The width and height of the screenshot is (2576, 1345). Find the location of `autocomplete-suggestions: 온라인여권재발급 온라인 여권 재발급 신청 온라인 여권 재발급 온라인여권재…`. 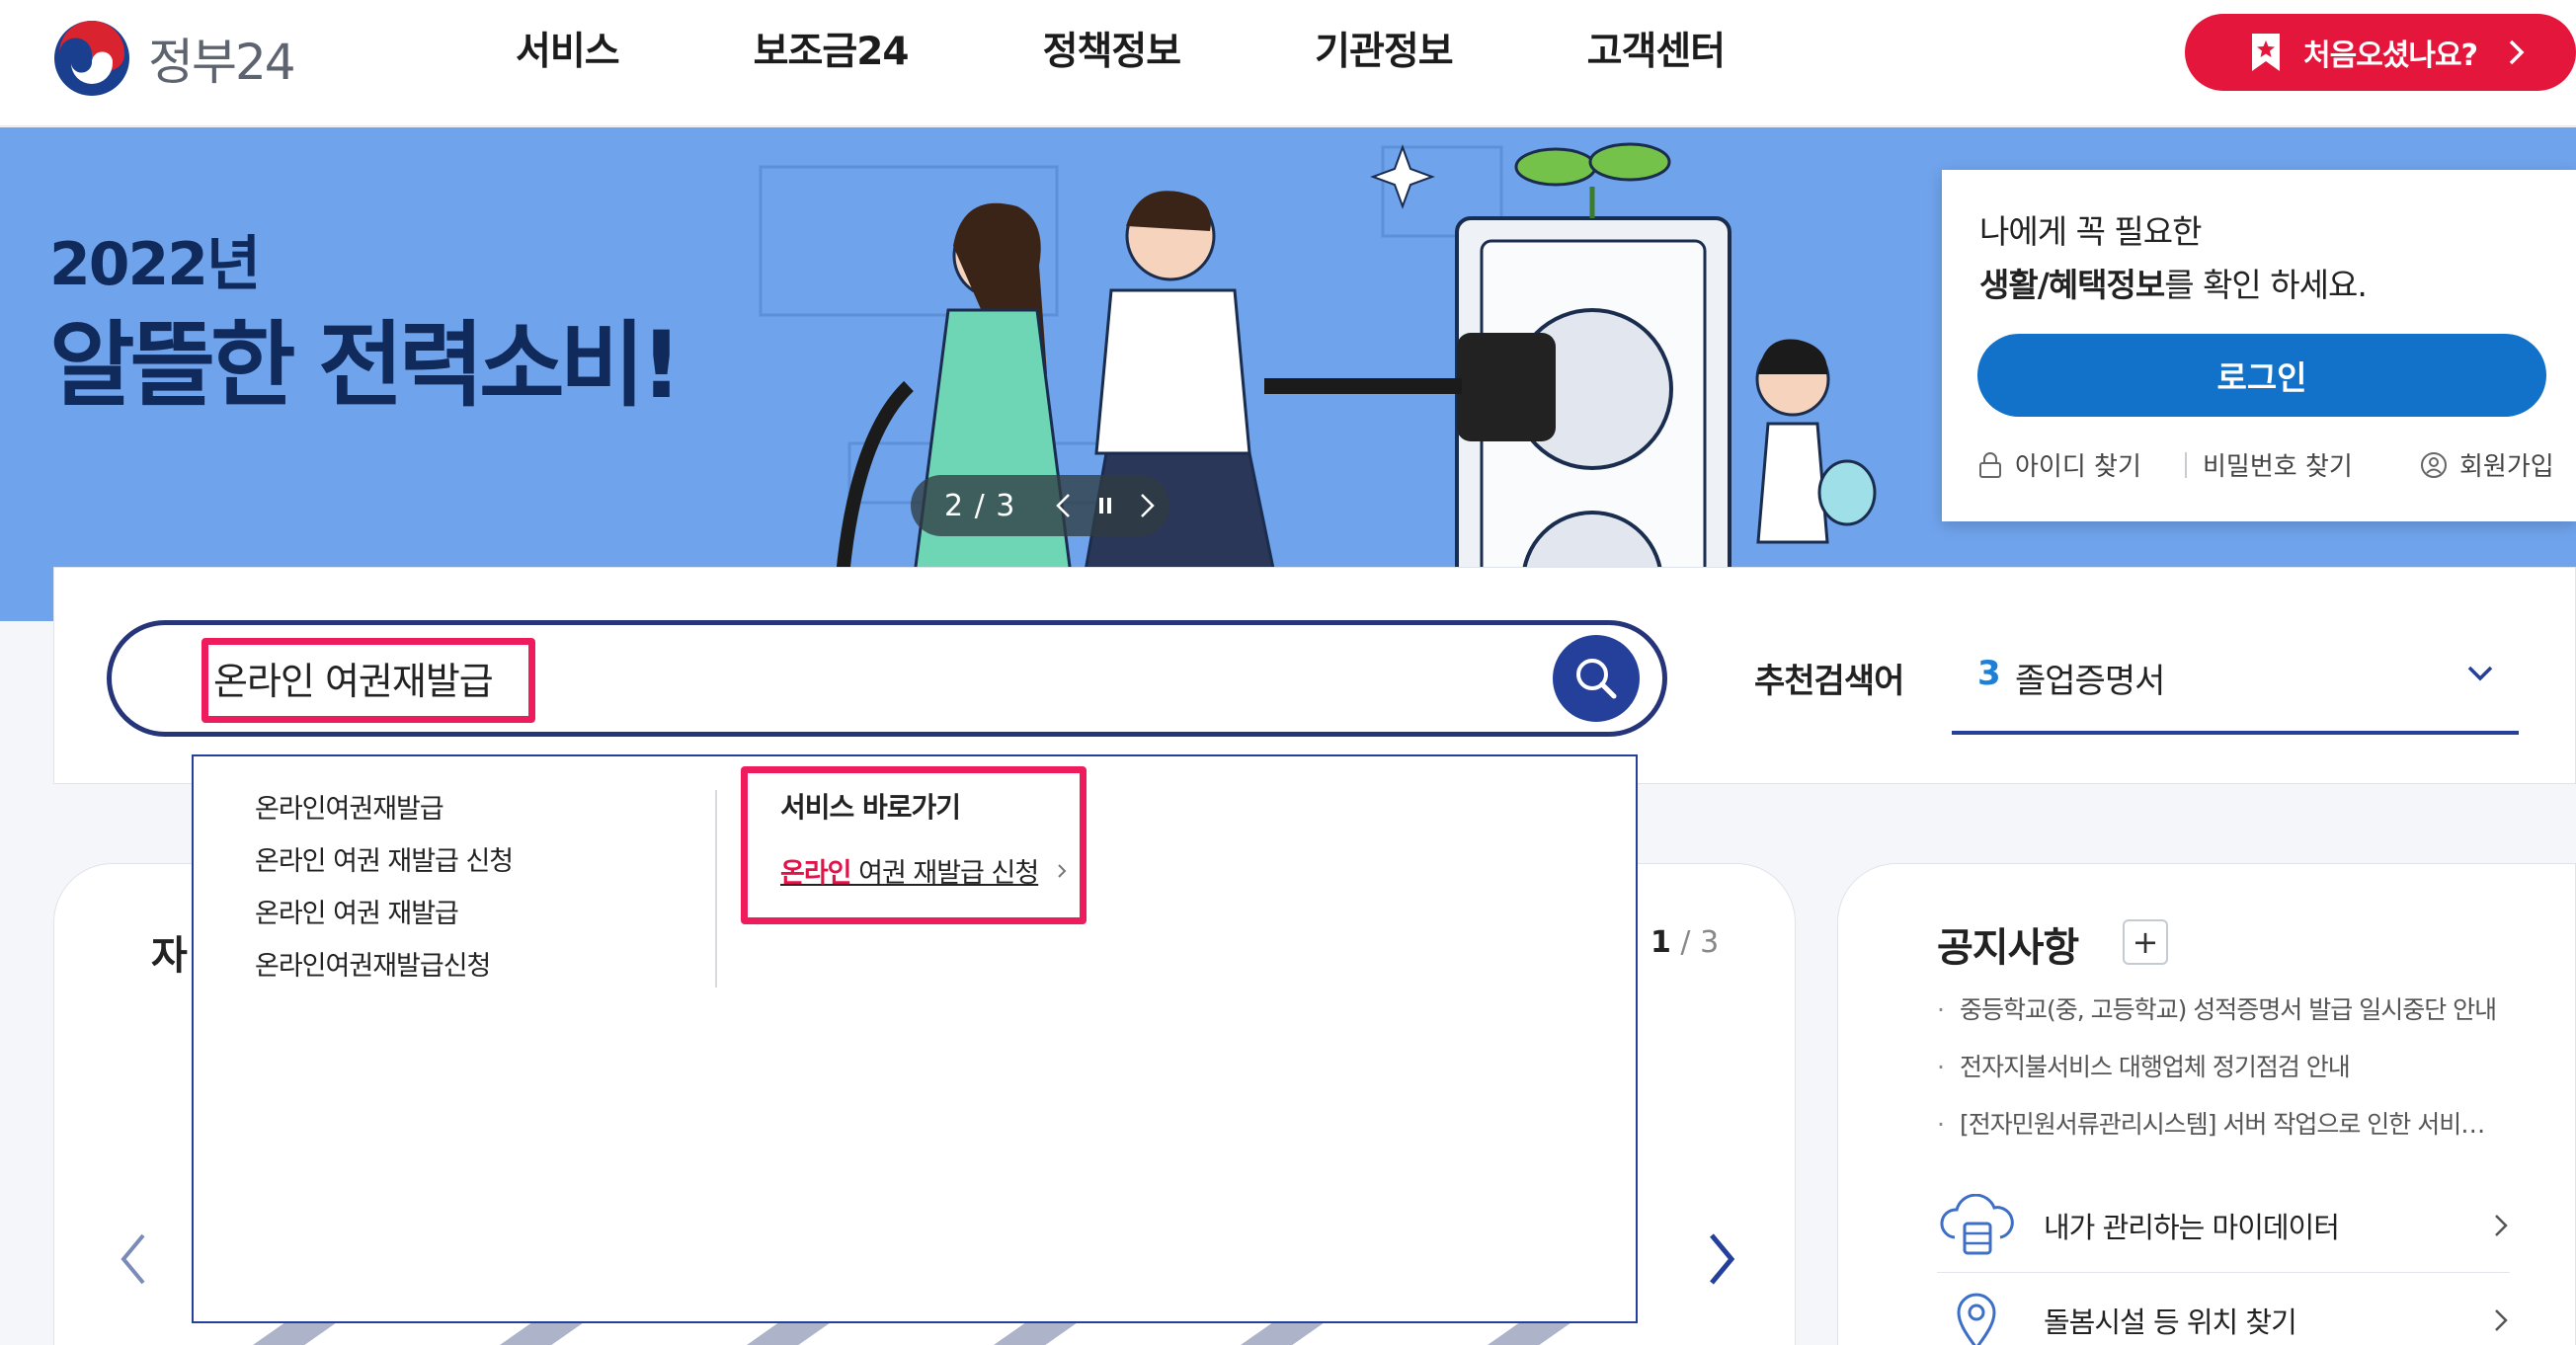

autocomplete-suggestions: 온라인여권재발급 온라인 여권 재발급 신청 온라인 여권 재발급 온라인여권재… is located at coordinates (384, 892).